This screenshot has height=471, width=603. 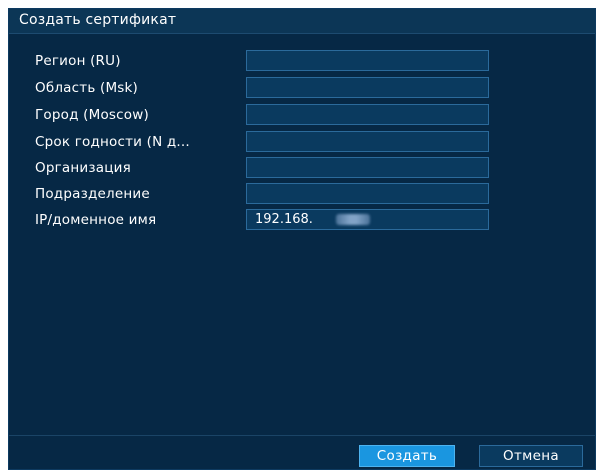 I want to click on create-button: Создать, so click(x=407, y=456).